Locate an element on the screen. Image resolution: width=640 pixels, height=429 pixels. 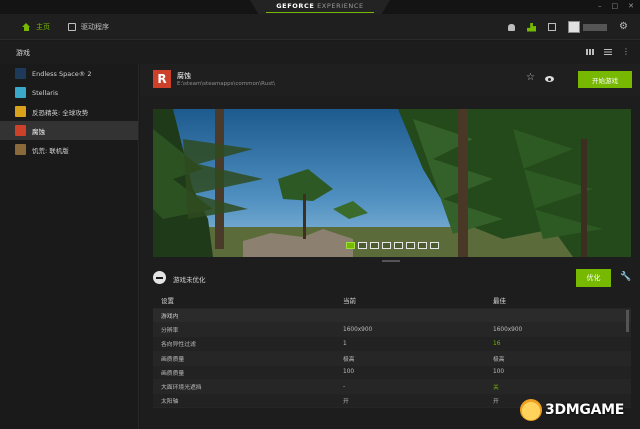
game-logo: R is located at coordinates (162, 79).